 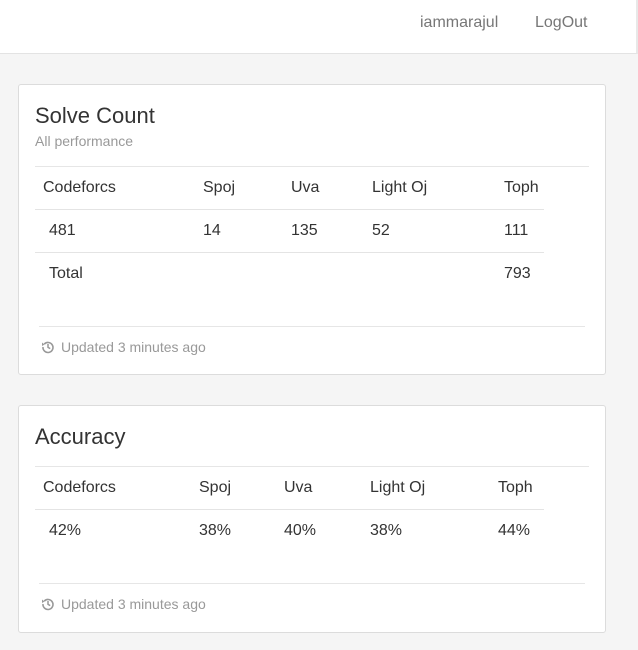 What do you see at coordinates (212, 230) in the screenshot?
I see `value-spoj: 14` at bounding box center [212, 230].